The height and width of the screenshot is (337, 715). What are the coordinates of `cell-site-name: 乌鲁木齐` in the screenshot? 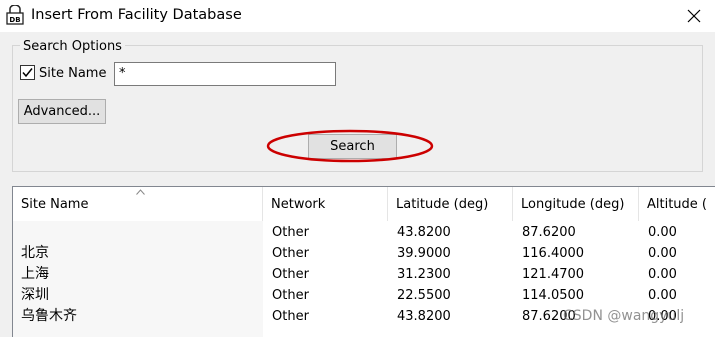 It's located at (49, 316).